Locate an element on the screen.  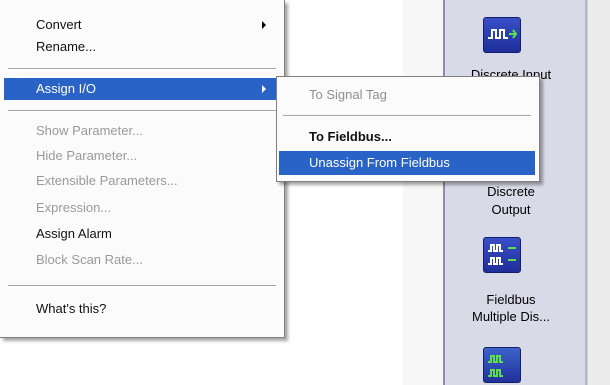
menu-item-assign-alarm: Assign Alarm is located at coordinates (142, 234).